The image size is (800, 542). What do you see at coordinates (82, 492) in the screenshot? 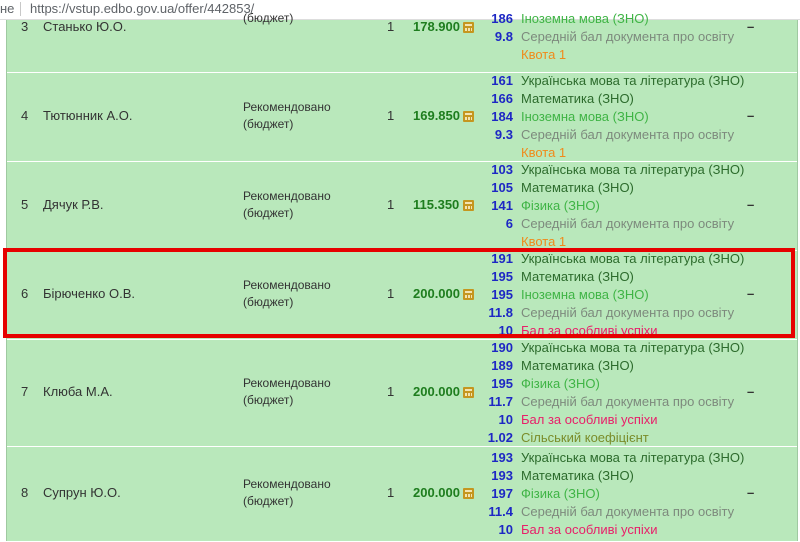
I see `applicant-name: Супрун Ю.О.` at bounding box center [82, 492].